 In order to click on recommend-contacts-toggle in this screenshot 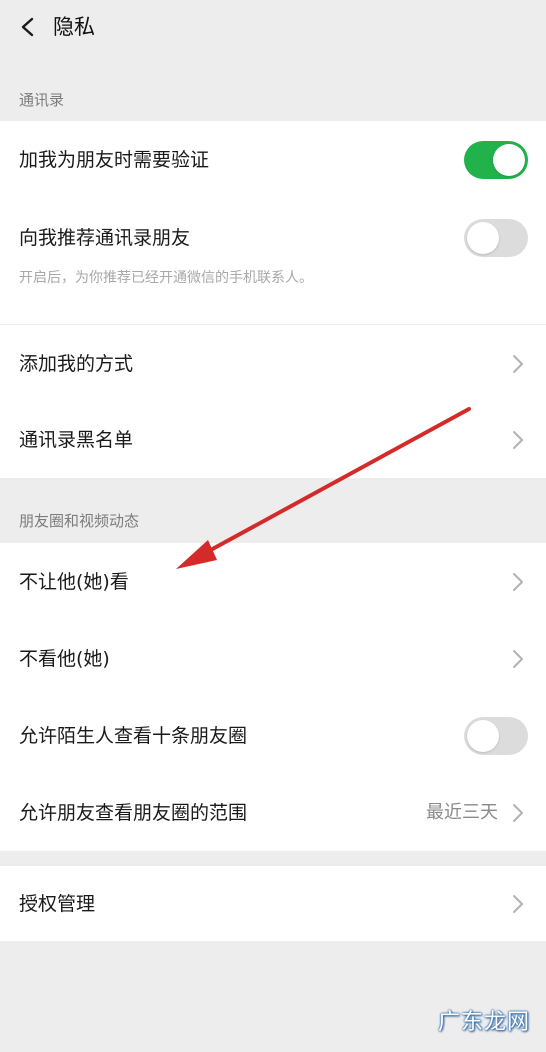, I will do `click(496, 238)`.